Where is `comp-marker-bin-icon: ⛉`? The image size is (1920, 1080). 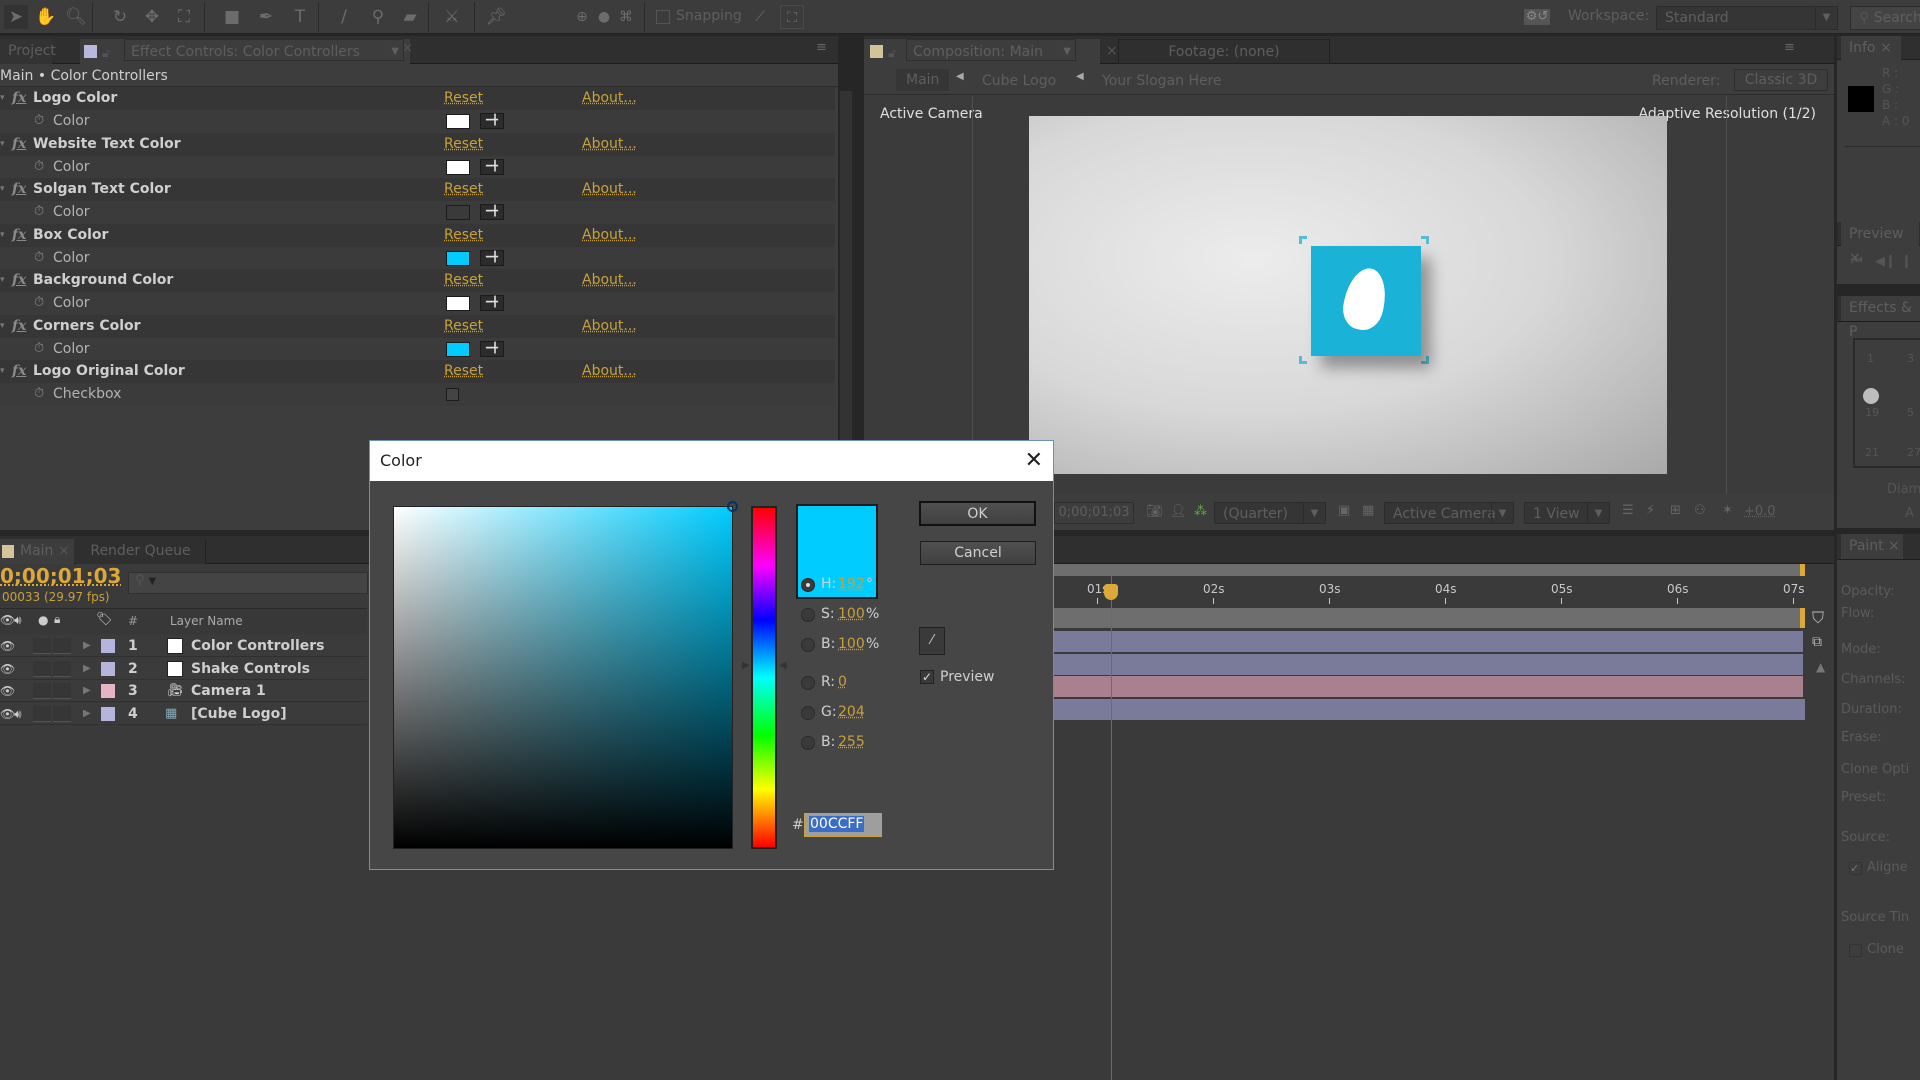
comp-marker-bin-icon: ⛉ is located at coordinates (1818, 618).